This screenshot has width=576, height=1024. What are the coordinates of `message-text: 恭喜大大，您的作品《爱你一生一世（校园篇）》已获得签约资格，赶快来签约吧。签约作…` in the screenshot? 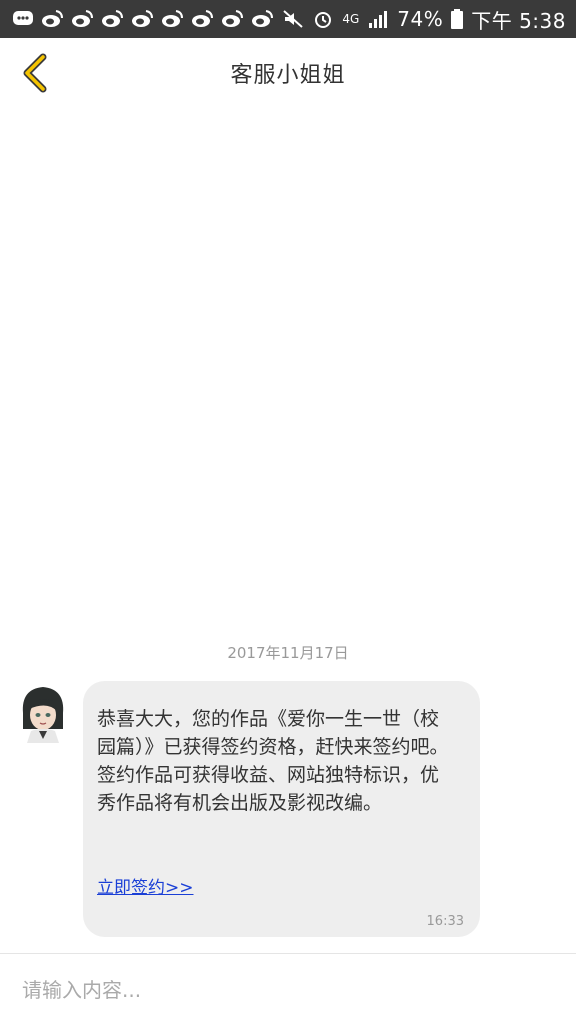 It's located at (273, 761).